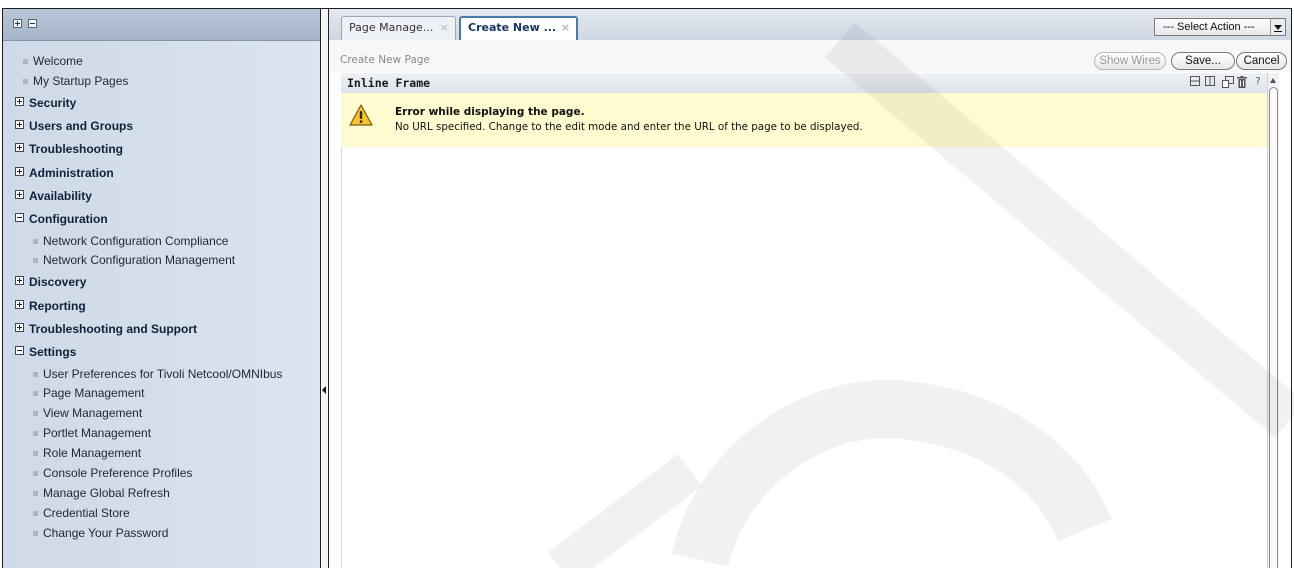  What do you see at coordinates (86, 512) in the screenshot?
I see `nav-item-label: Credential Store` at bounding box center [86, 512].